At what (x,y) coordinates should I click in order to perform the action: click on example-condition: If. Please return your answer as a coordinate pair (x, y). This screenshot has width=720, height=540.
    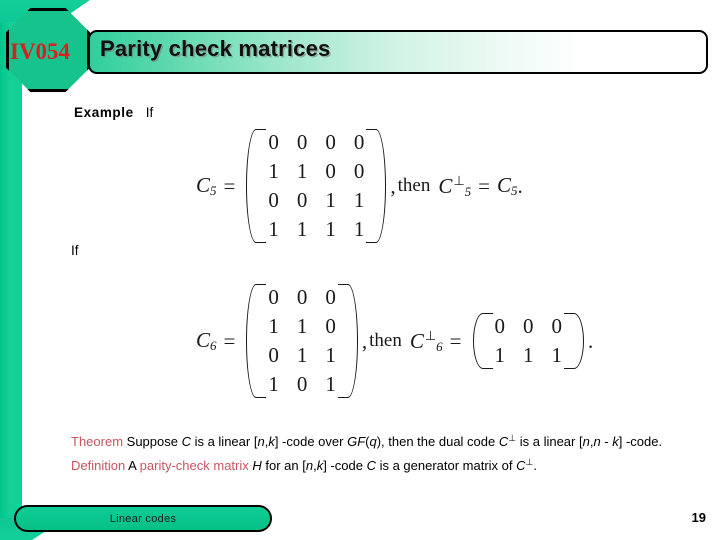
    Looking at the image, I should click on (149, 112).